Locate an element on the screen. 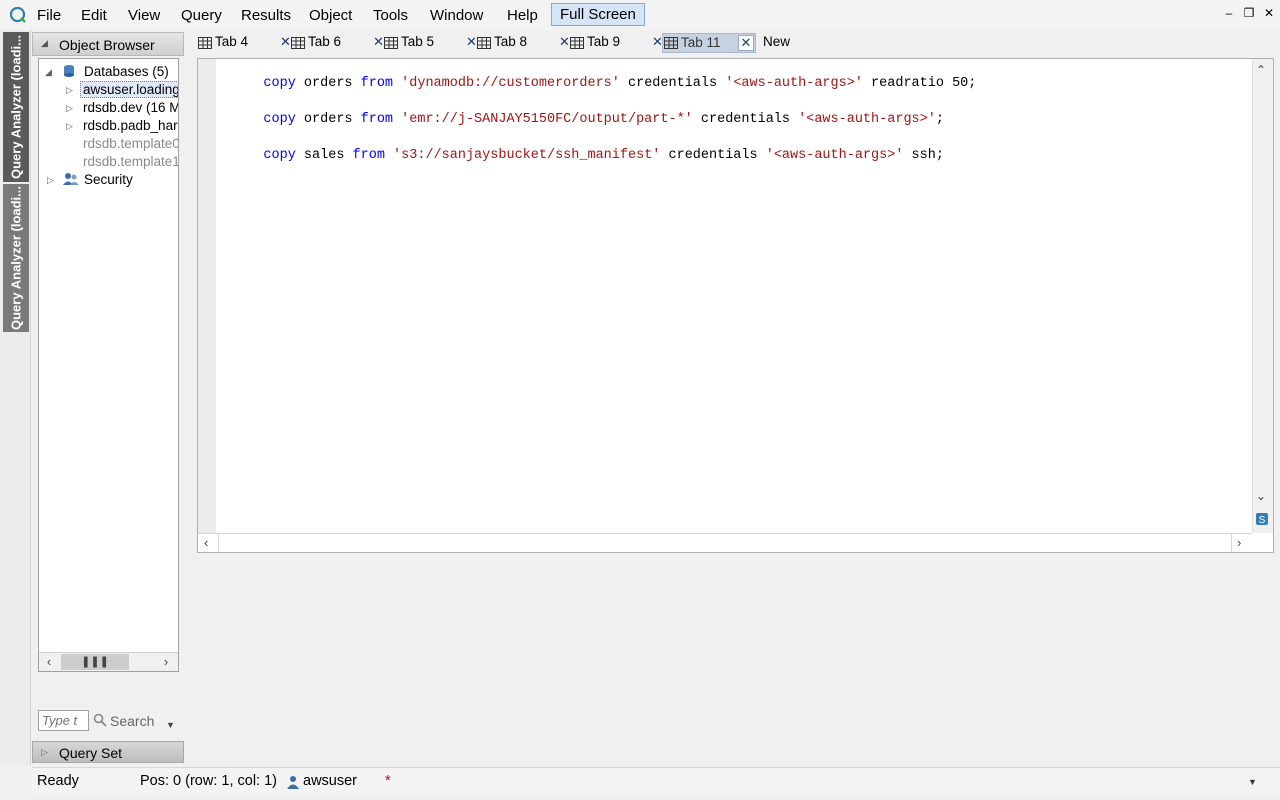 The height and width of the screenshot is (800, 1280). tree-horizontal-scrollbar: ‹ ❚❚❚ › is located at coordinates (108, 661).